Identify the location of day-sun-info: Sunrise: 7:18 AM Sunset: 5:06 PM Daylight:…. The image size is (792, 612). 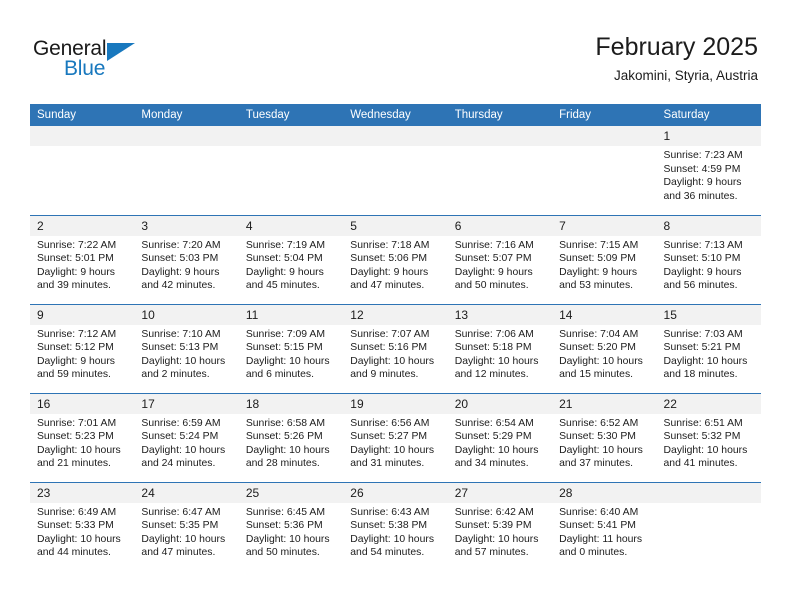
(395, 264).